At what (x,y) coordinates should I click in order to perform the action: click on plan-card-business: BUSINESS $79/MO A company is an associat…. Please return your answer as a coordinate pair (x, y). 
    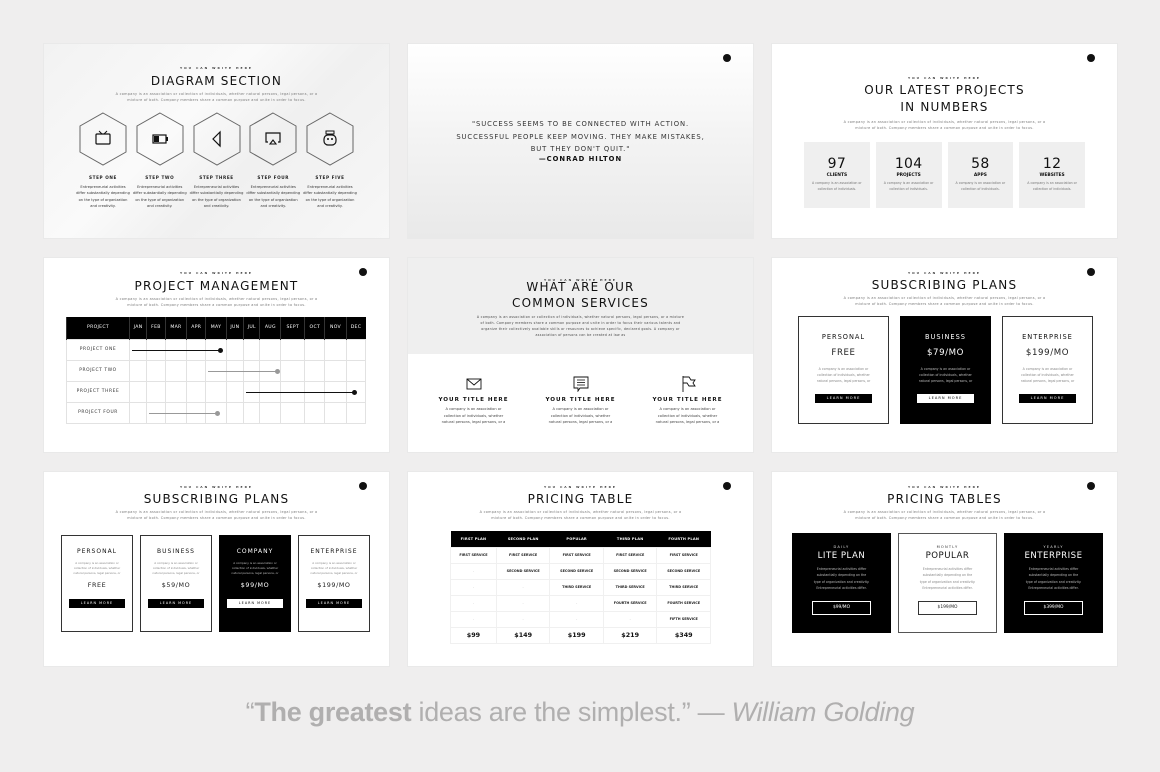
    Looking at the image, I should click on (945, 370).